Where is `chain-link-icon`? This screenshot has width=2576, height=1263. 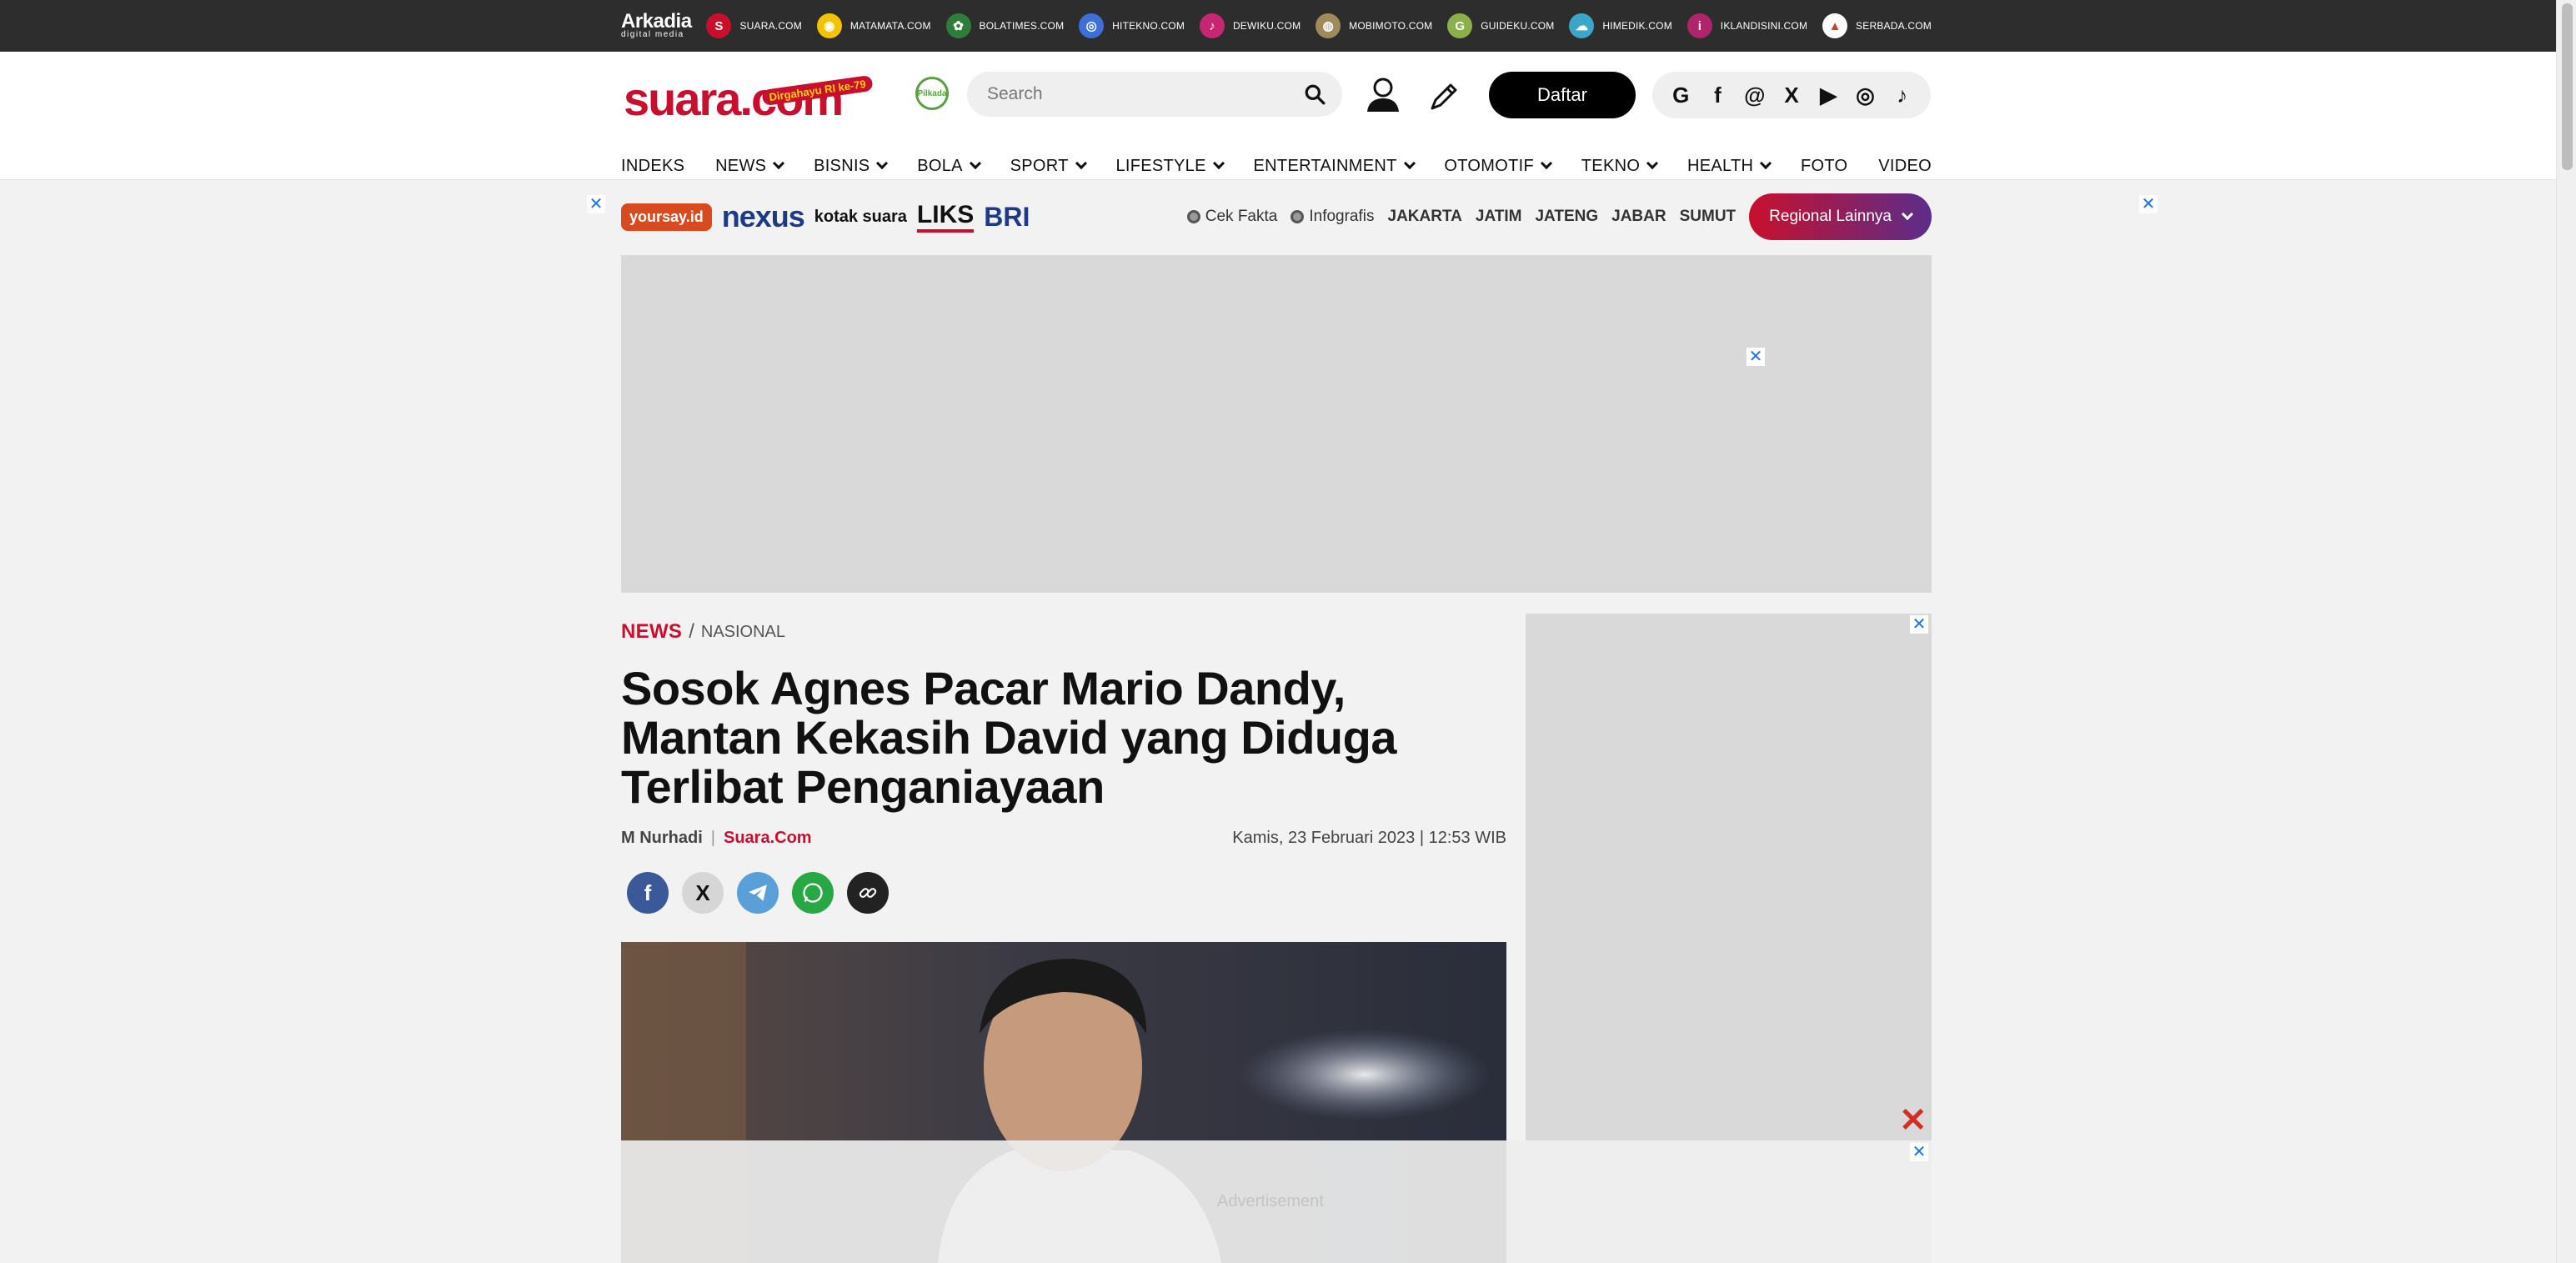 chain-link-icon is located at coordinates (868, 893).